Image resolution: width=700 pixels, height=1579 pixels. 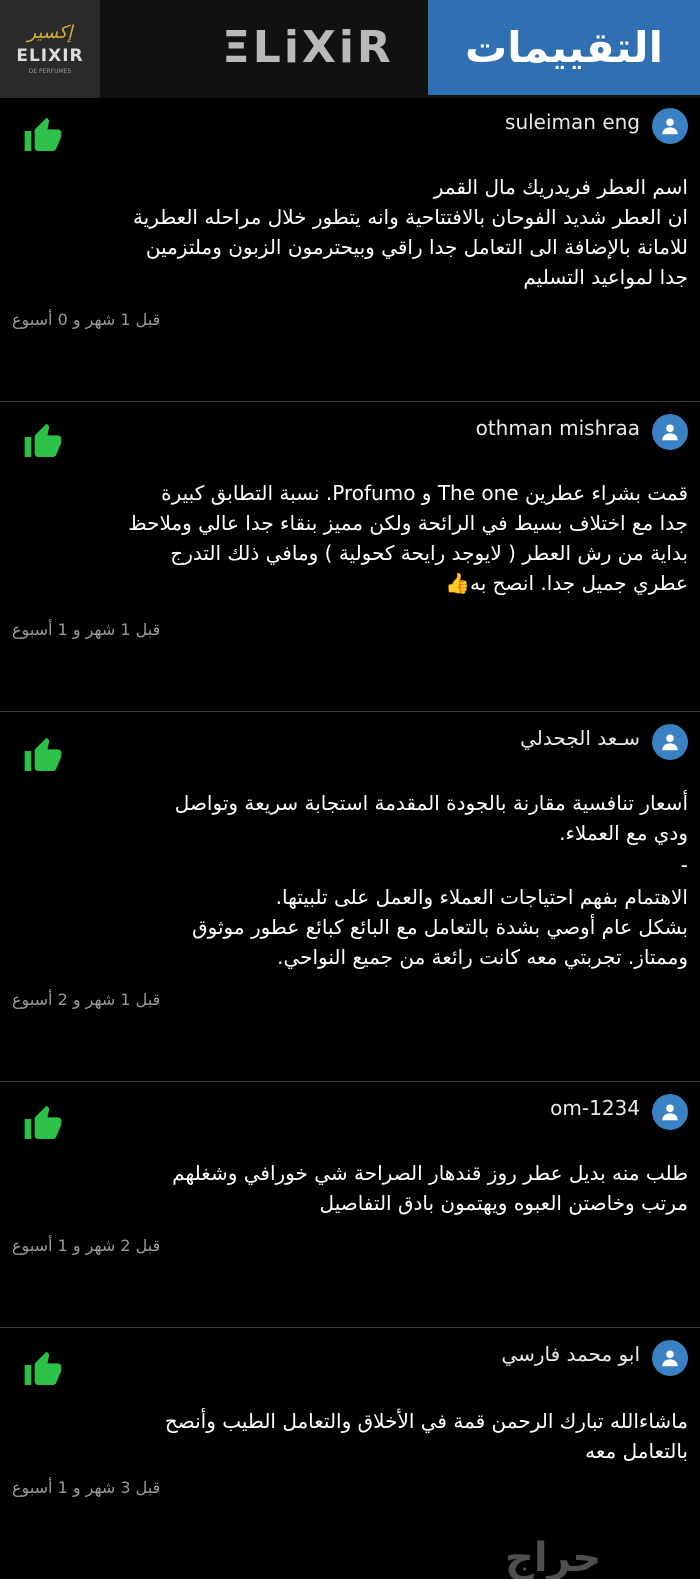 I want to click on review-username: othman mishraa, so click(x=558, y=428).